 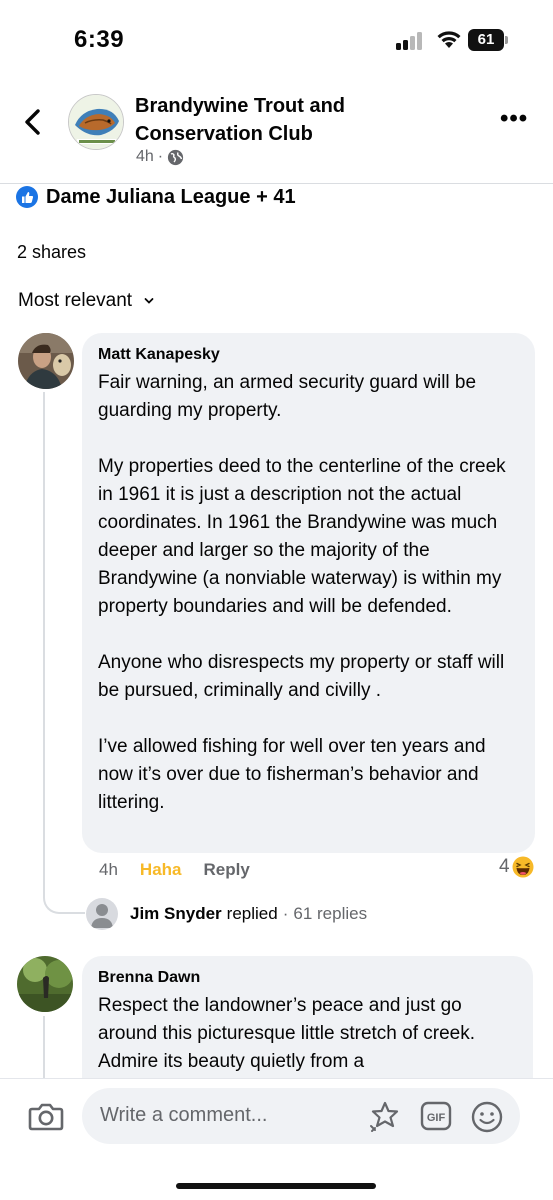 What do you see at coordinates (176, 913) in the screenshot?
I see `replier-name: Jim Snyder` at bounding box center [176, 913].